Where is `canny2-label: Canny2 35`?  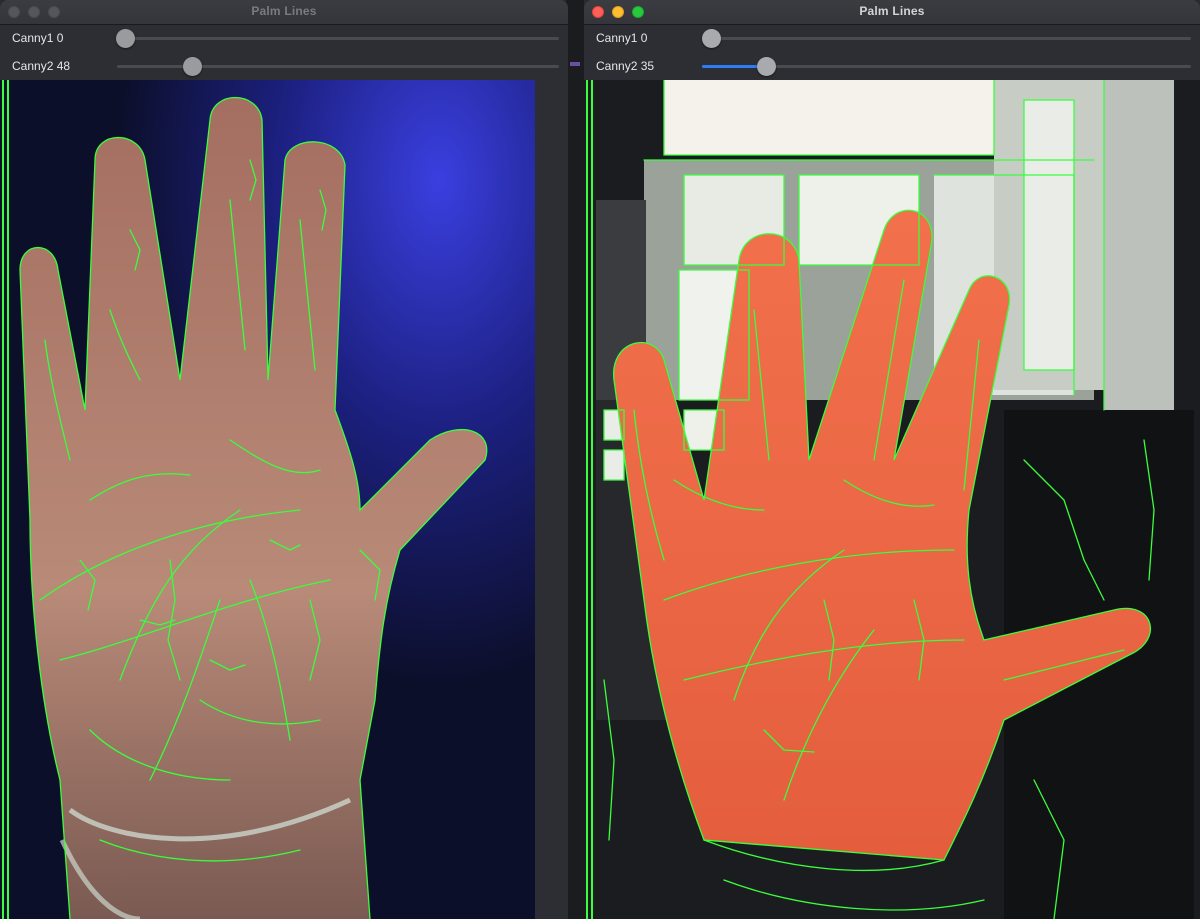
canny2-label: Canny2 35 is located at coordinates (625, 66).